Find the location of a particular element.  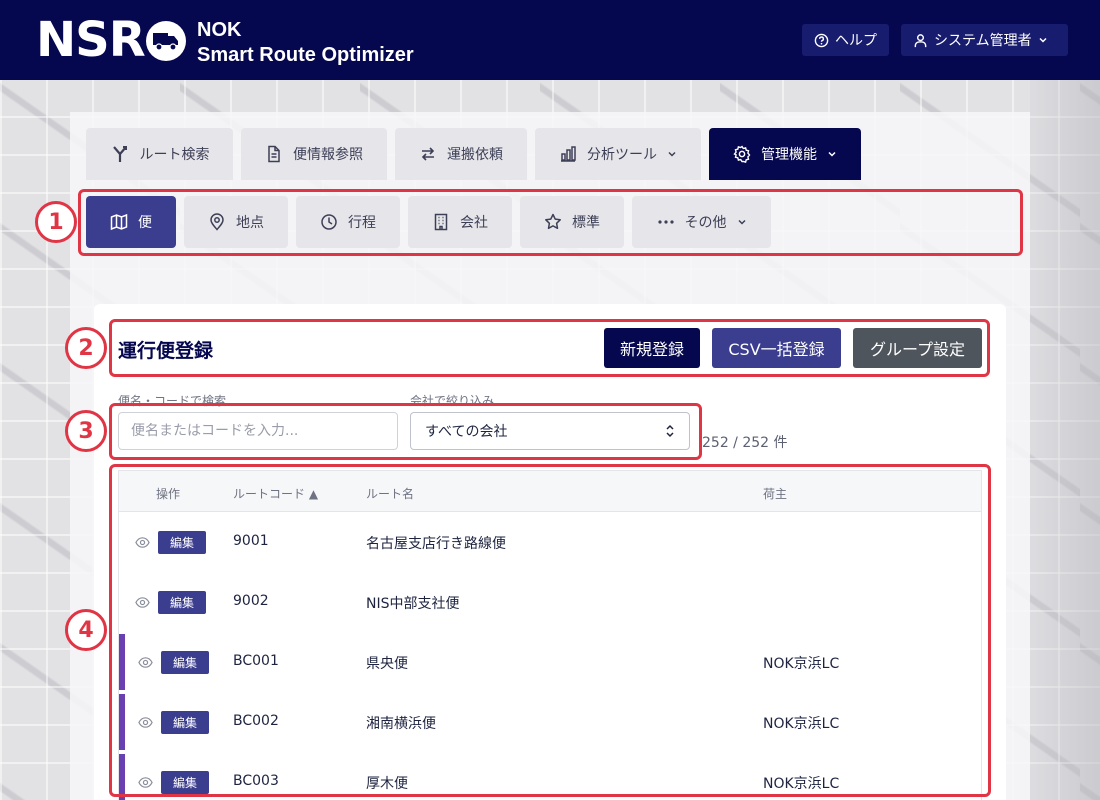

tab-label: 分析ツール is located at coordinates (622, 155).